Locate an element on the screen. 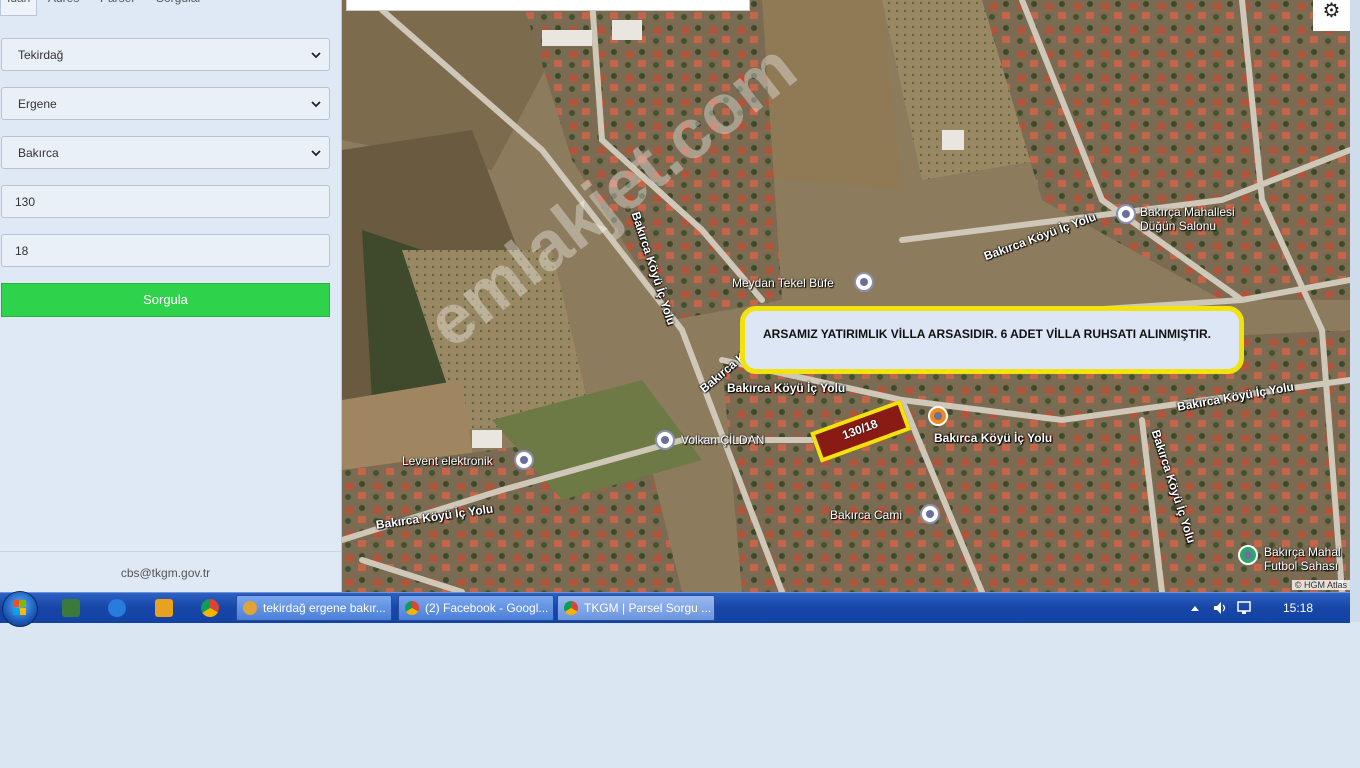 This screenshot has width=1360, height=768. volume-icon is located at coordinates (1220, 608).